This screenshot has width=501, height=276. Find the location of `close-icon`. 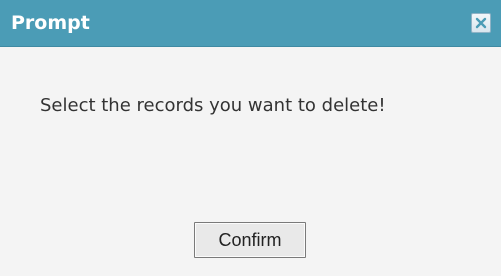

close-icon is located at coordinates (481, 23).